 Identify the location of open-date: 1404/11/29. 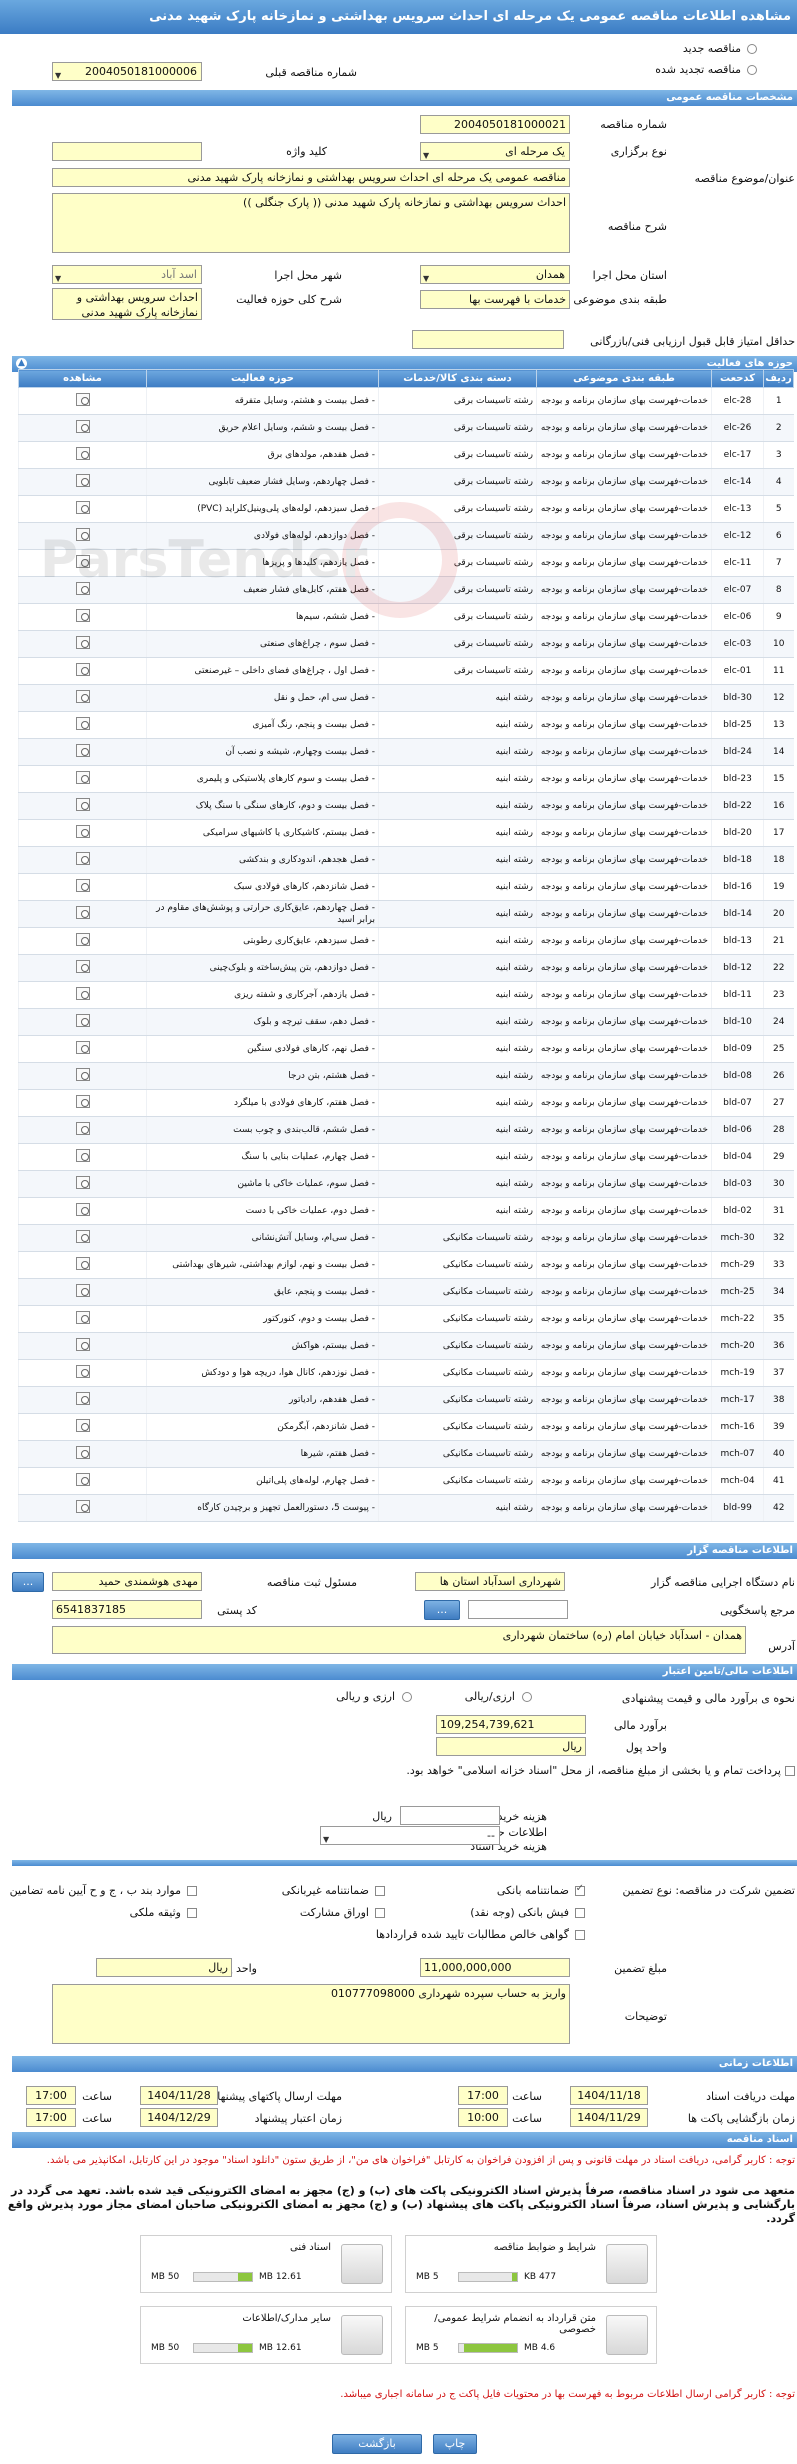
(609, 2117).